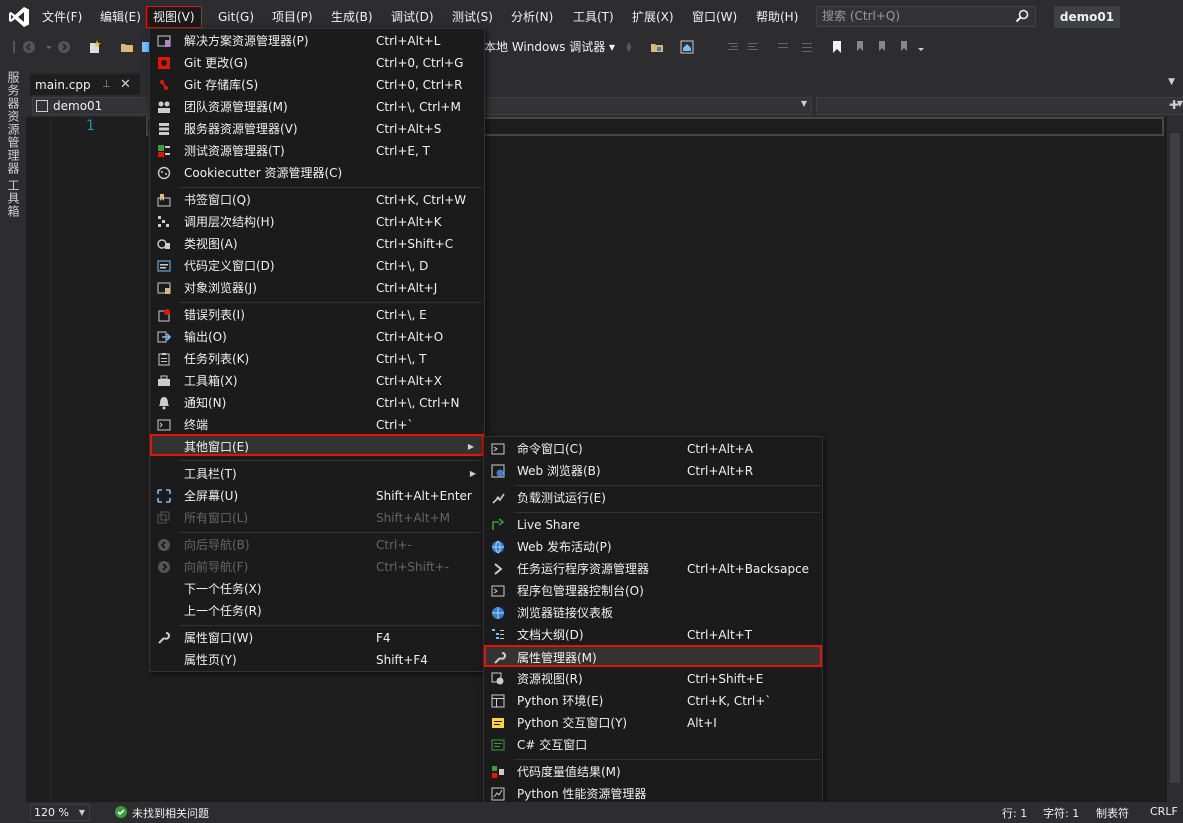  What do you see at coordinates (13, 123) in the screenshot?
I see `server-explorer-tab: 服务器资源管理器` at bounding box center [13, 123].